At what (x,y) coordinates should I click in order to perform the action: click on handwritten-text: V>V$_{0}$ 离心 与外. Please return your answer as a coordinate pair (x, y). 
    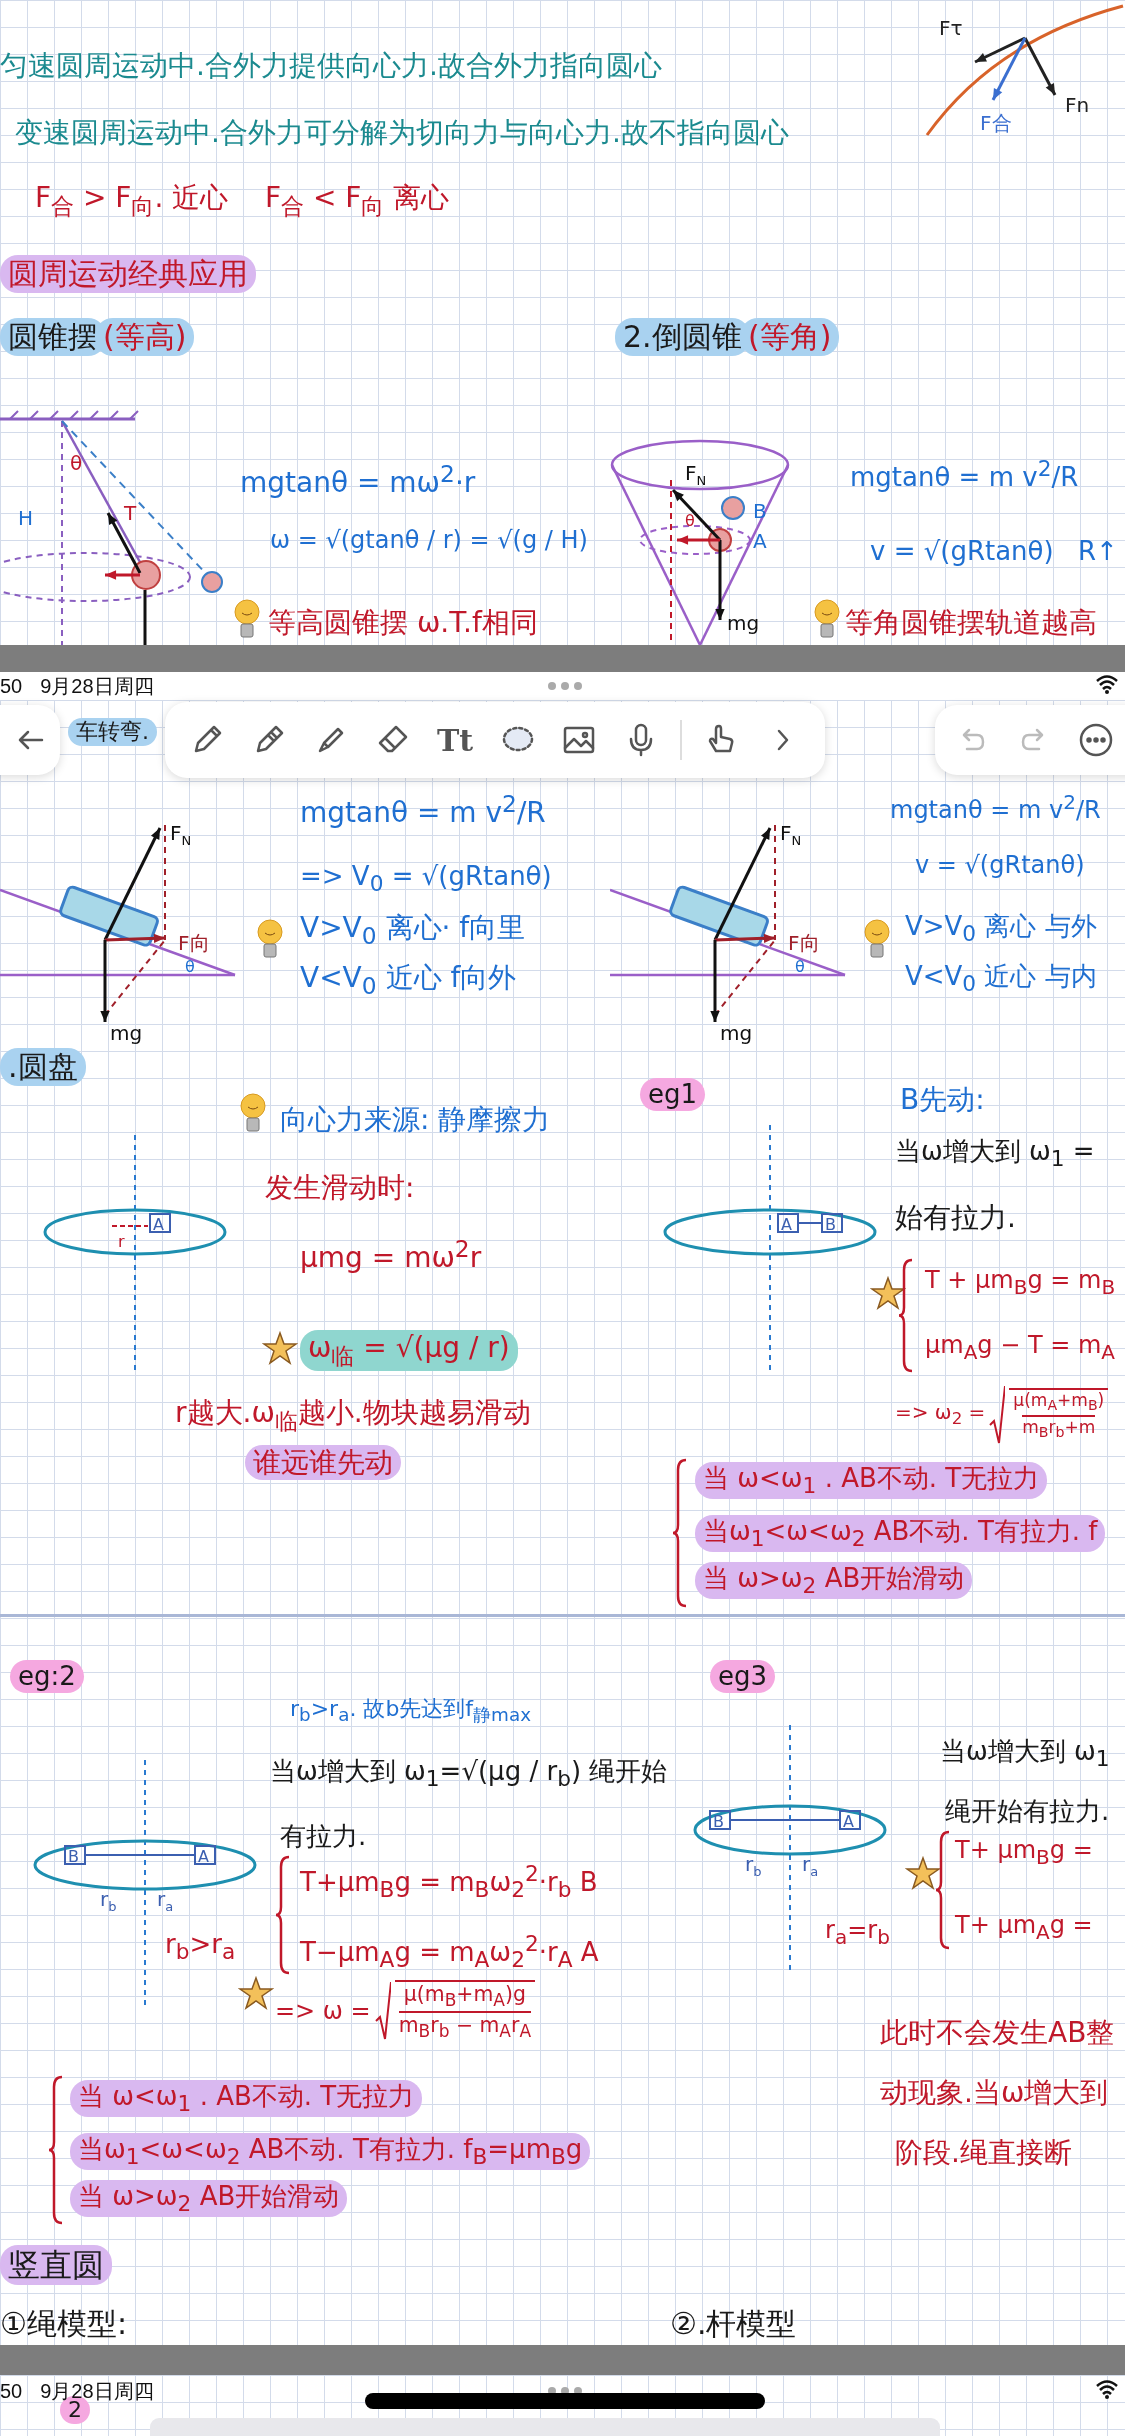
    Looking at the image, I should click on (1001, 929).